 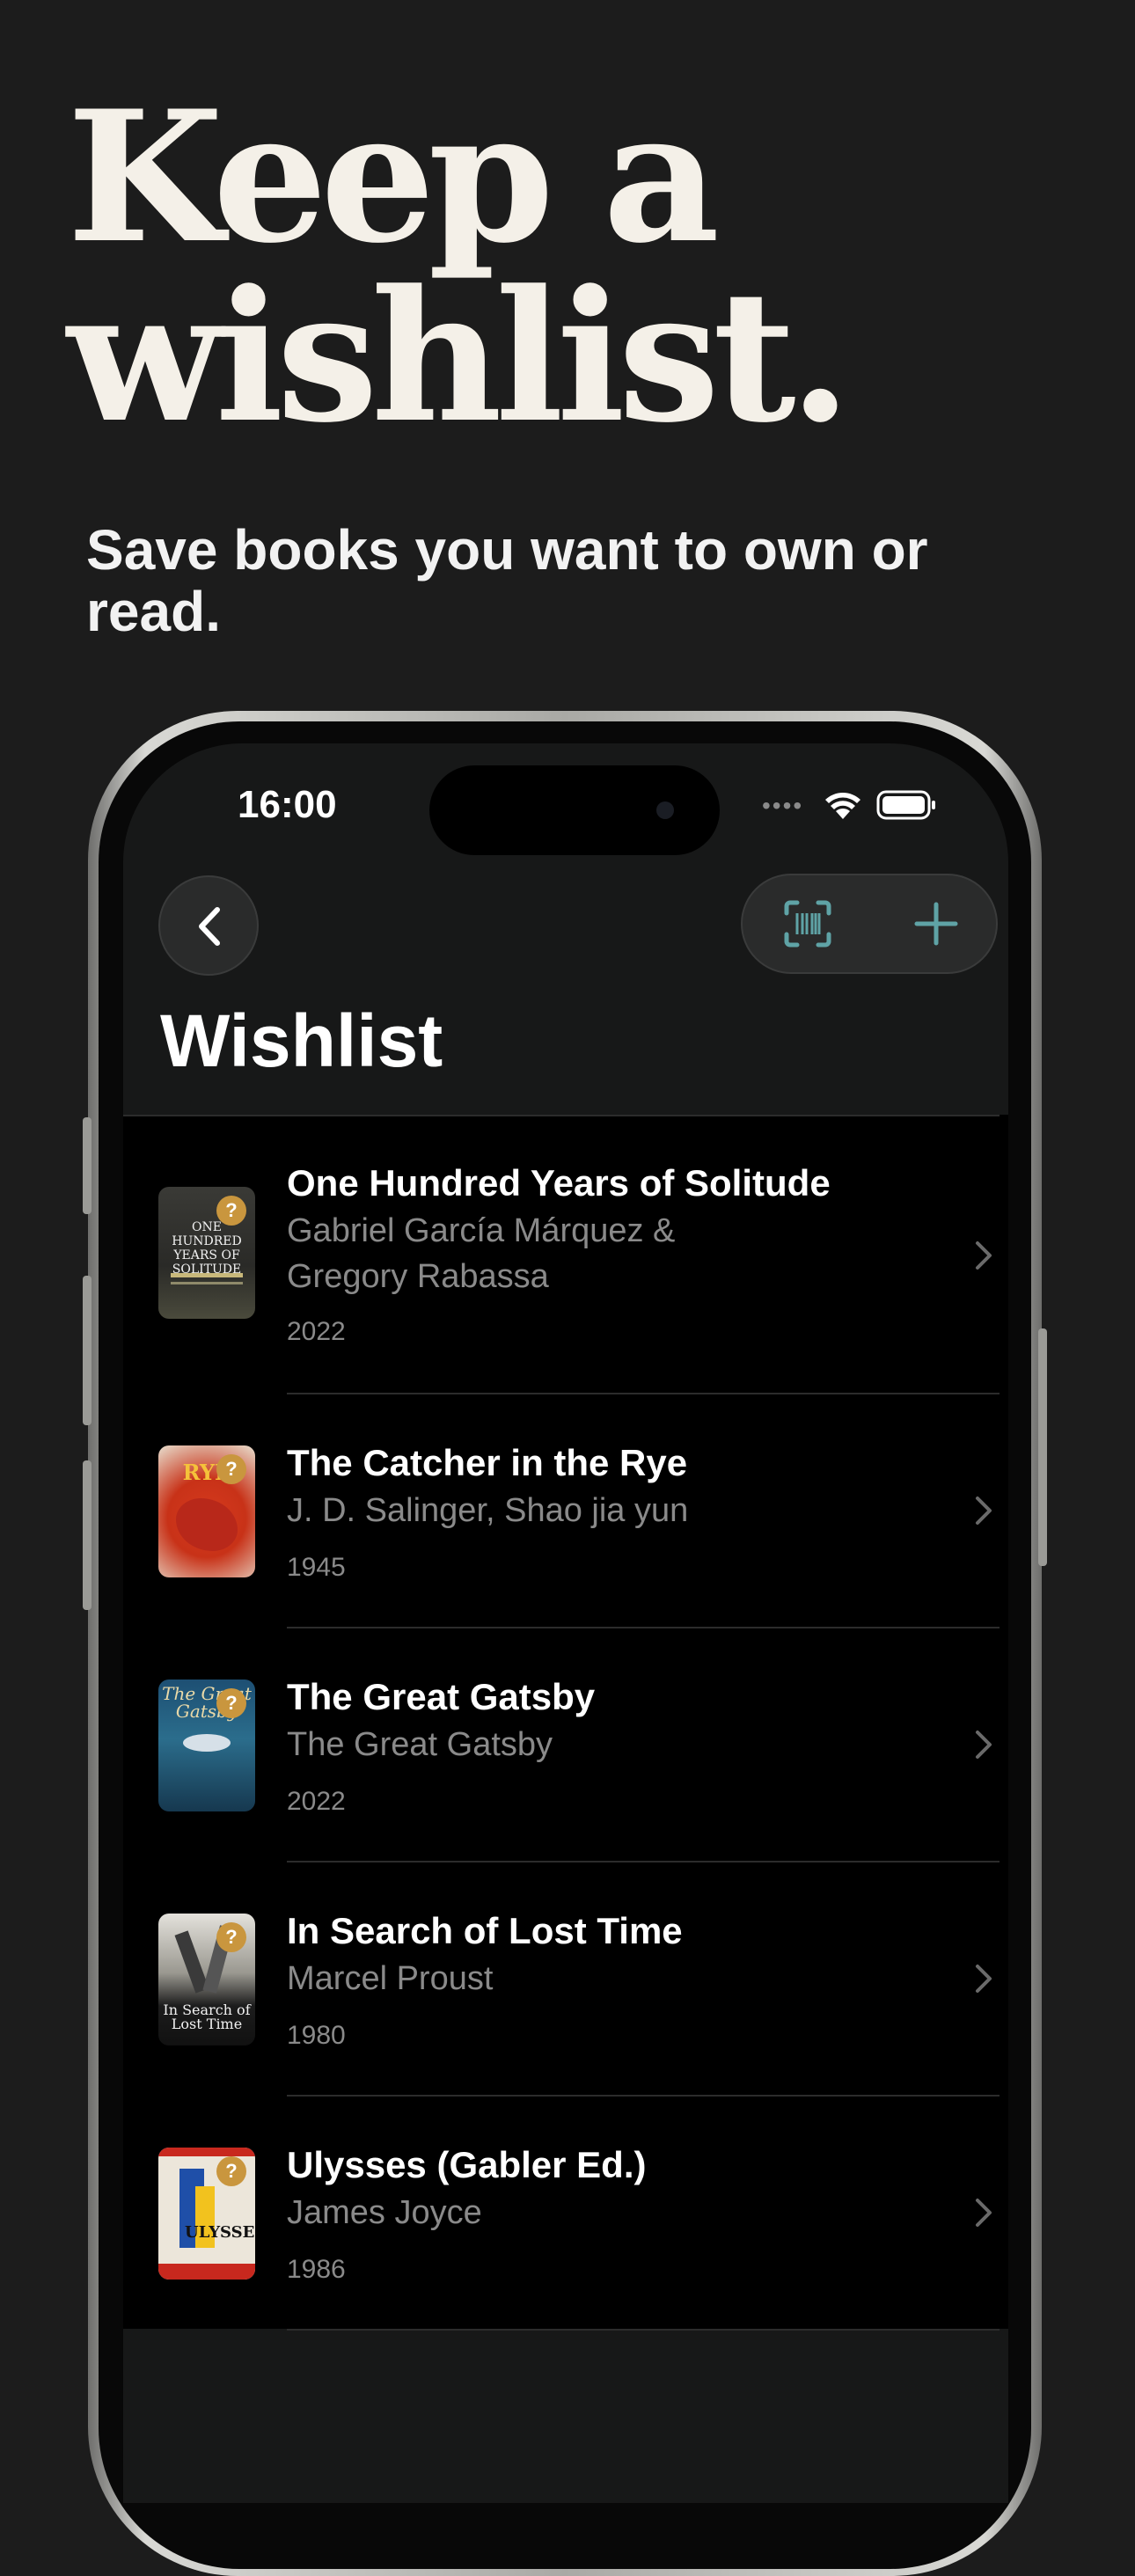 I want to click on wifi-icon, so click(x=842, y=806).